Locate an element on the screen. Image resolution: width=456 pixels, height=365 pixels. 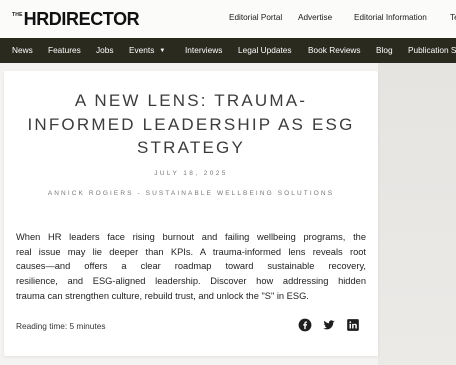
article-title-line: STRATEGY is located at coordinates (191, 147).